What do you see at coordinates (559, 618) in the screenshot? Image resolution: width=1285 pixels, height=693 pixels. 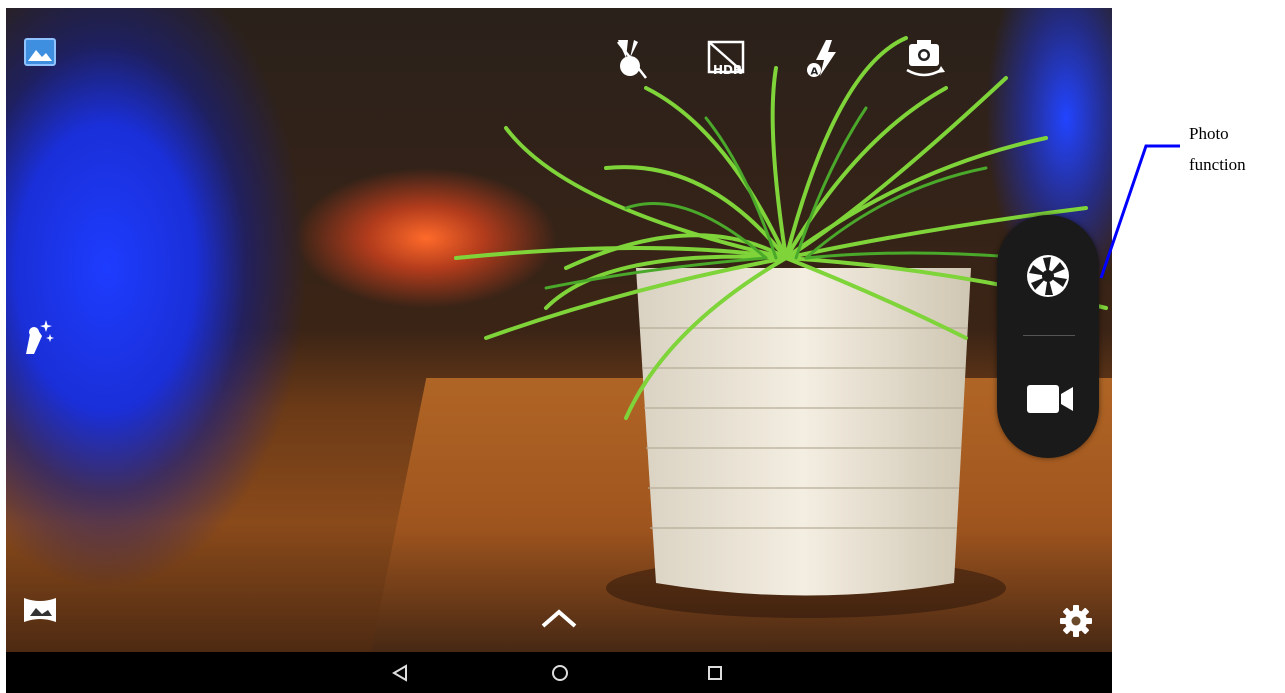 I see `chevron-up-icon` at bounding box center [559, 618].